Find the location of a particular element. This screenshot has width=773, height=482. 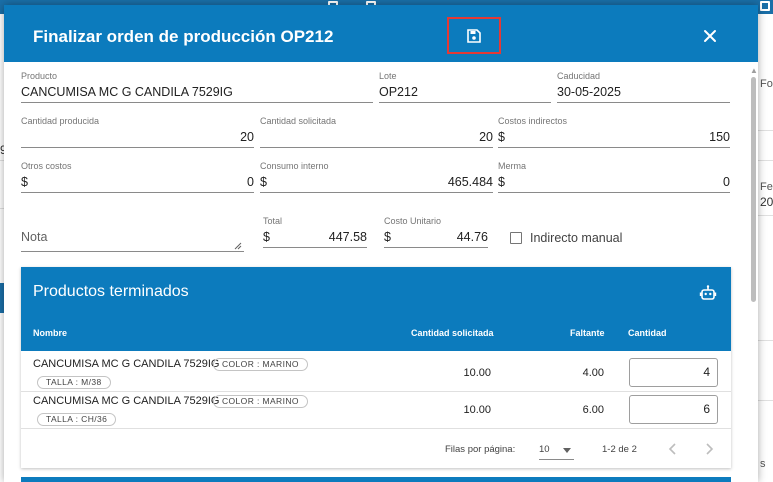

close-button is located at coordinates (710, 36).